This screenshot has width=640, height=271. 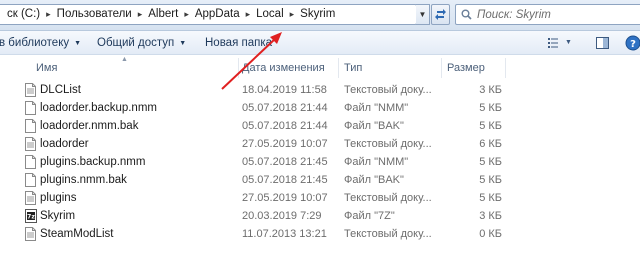 I want to click on file-size: 6 КБ, so click(x=490, y=144).